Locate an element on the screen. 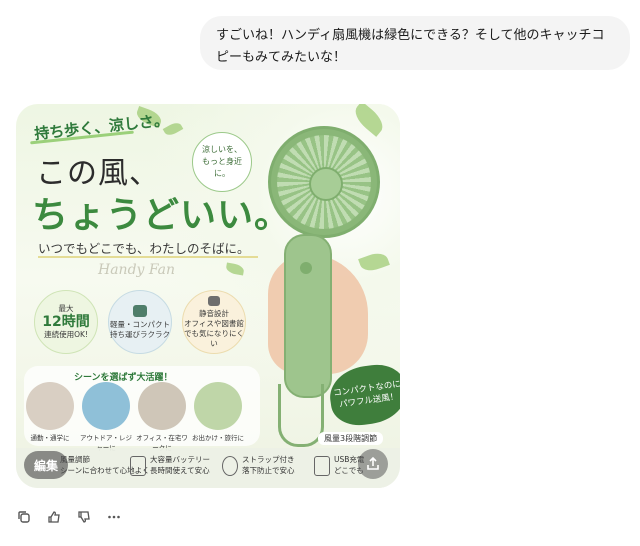  scene-image-commute is located at coordinates (50, 406).